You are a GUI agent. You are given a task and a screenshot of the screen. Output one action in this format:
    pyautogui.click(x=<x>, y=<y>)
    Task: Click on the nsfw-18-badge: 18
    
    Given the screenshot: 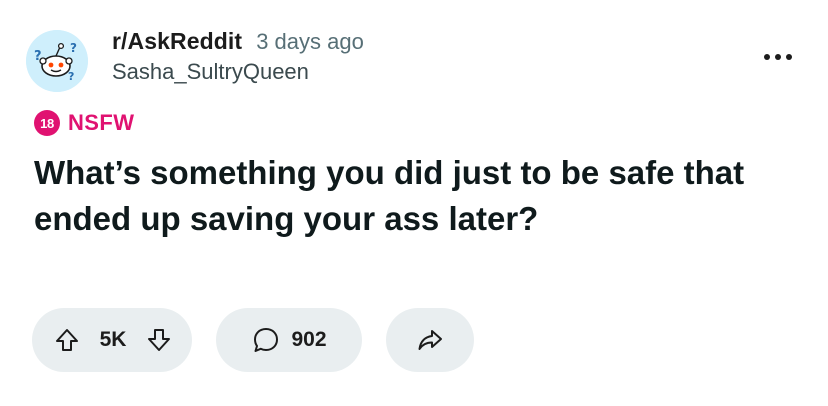 What is the action you would take?
    pyautogui.click(x=47, y=123)
    